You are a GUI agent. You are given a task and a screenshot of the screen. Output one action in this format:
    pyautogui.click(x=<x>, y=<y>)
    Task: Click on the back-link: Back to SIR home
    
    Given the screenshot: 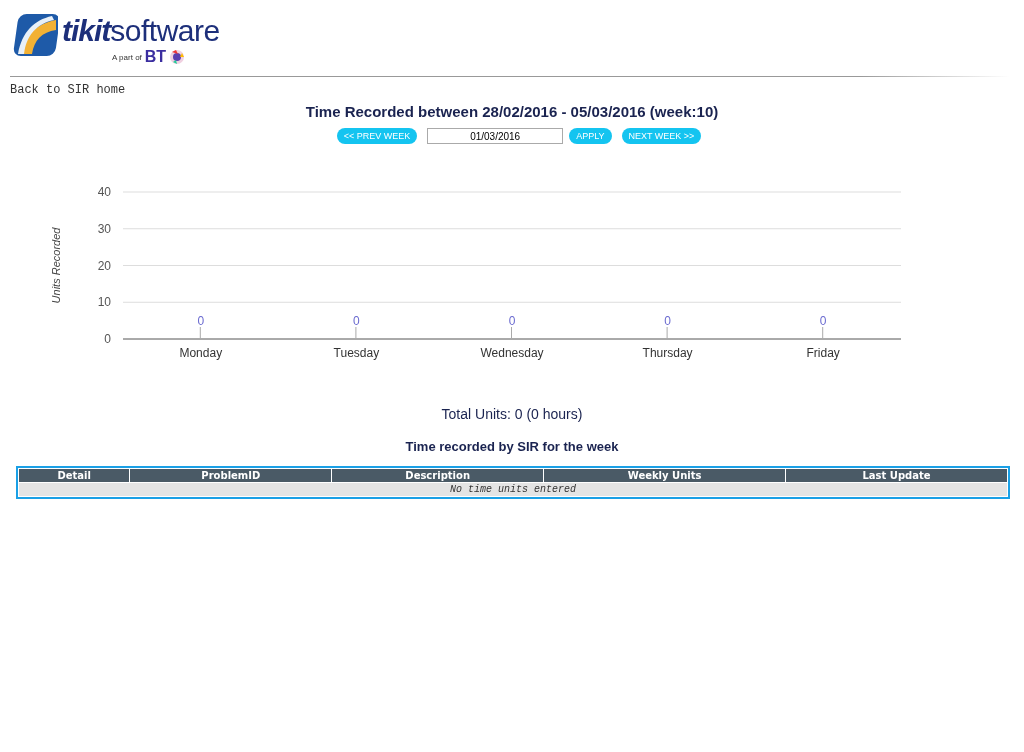 What is the action you would take?
    pyautogui.click(x=68, y=90)
    